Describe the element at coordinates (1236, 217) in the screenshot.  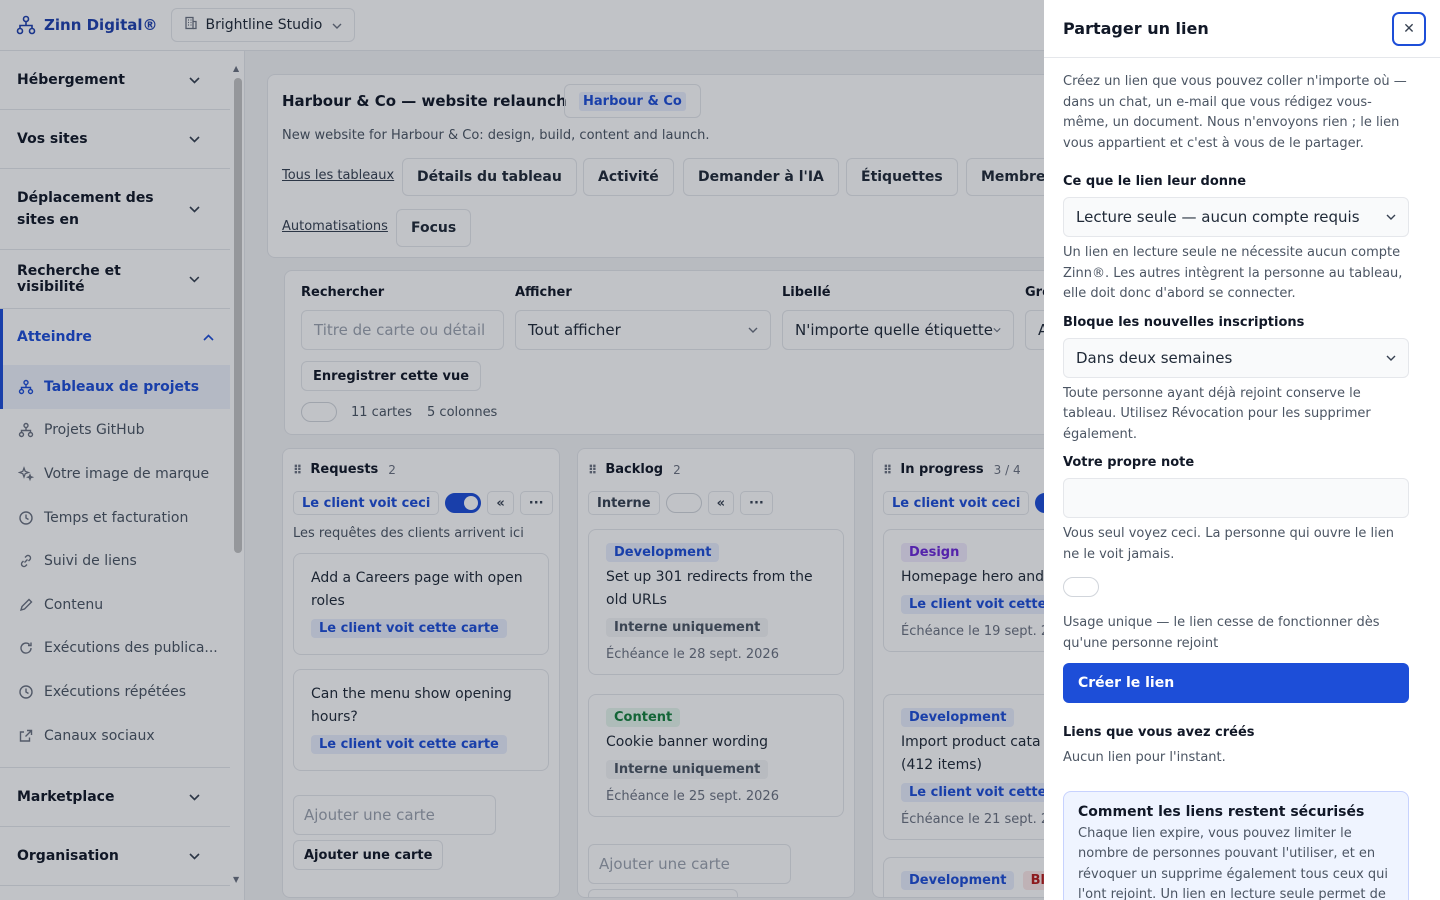
I see `access-select: Lecture seule — aucun compte requis` at that location.